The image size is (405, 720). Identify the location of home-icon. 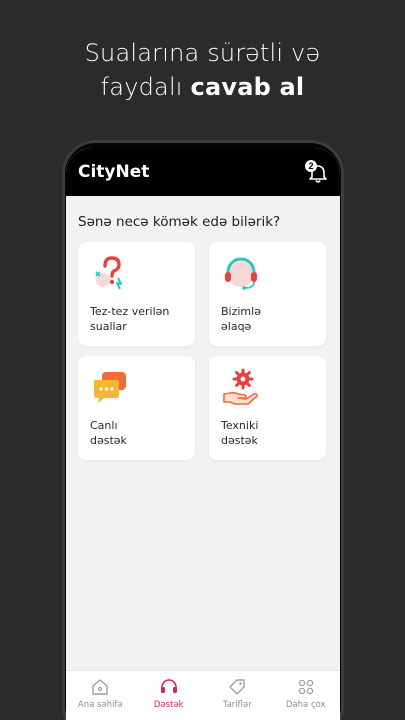
(100, 687).